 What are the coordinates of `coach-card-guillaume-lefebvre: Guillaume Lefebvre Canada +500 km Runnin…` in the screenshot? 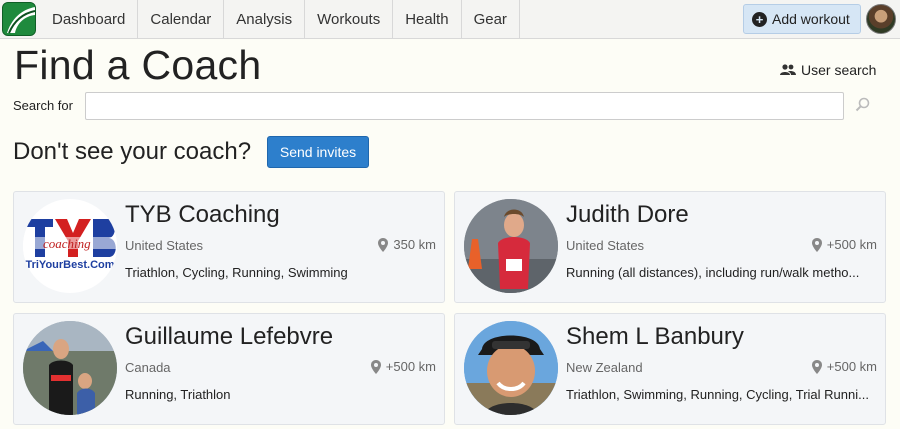 It's located at (229, 369).